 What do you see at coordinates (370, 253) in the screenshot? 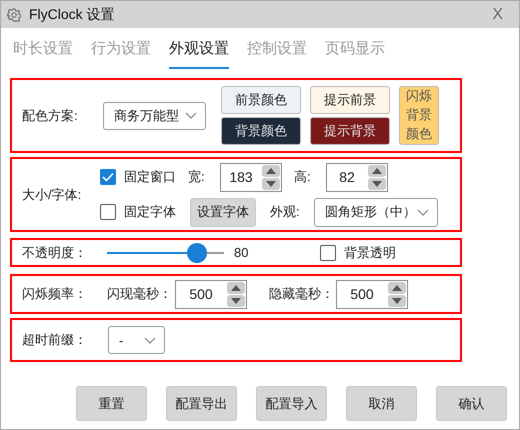
I see `checkbox-label: 背景透明` at bounding box center [370, 253].